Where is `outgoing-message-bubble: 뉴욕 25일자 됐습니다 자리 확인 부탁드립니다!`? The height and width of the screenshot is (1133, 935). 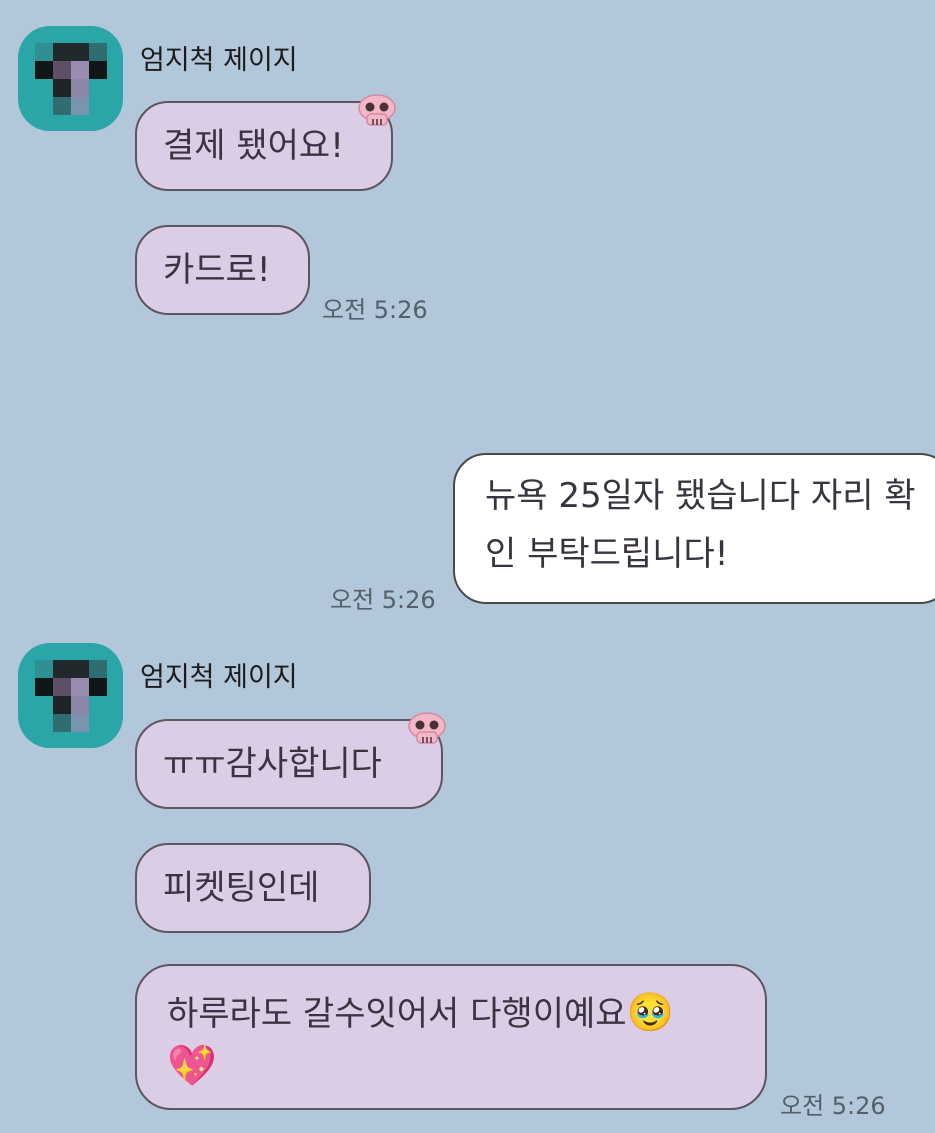
outgoing-message-bubble: 뉴욕 25일자 됐습니다 자리 확인 부탁드립니다! is located at coordinates (694, 528).